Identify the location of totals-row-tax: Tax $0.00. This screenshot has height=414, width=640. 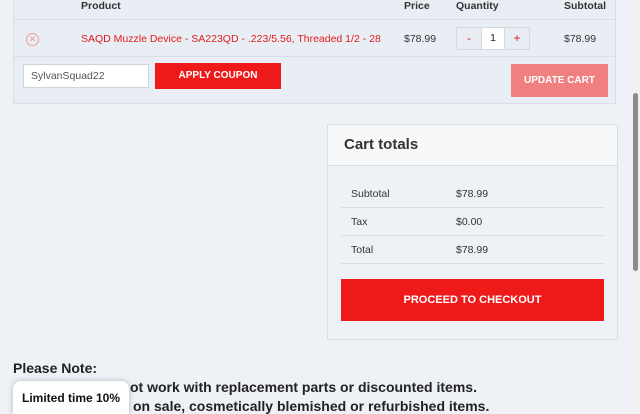
(472, 222).